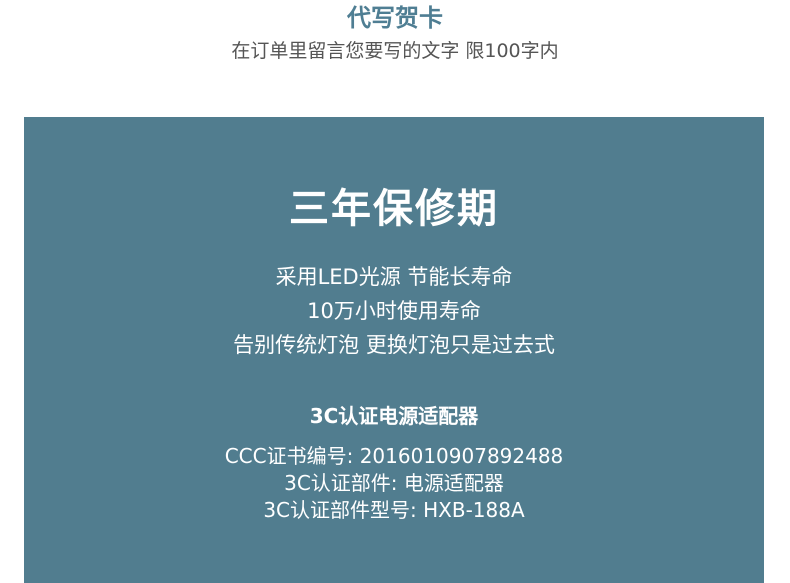  I want to click on spec-line: 3C认证部件型号: HXB-188A, so click(394, 510).